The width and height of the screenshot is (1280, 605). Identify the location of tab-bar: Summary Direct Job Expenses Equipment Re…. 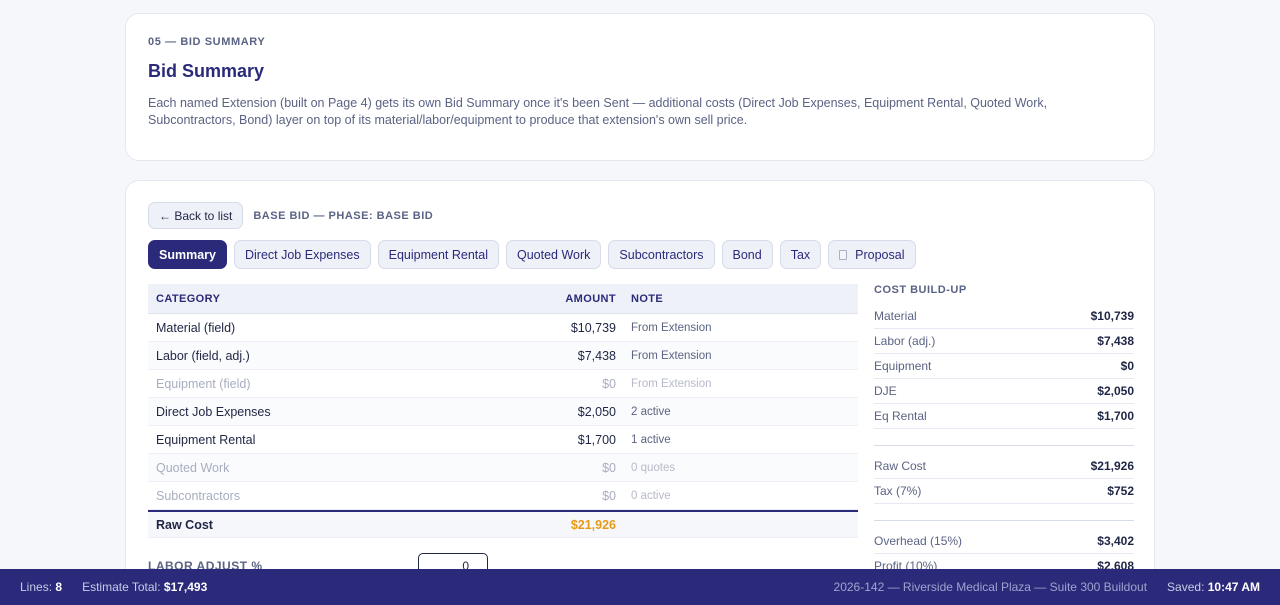
(535, 254).